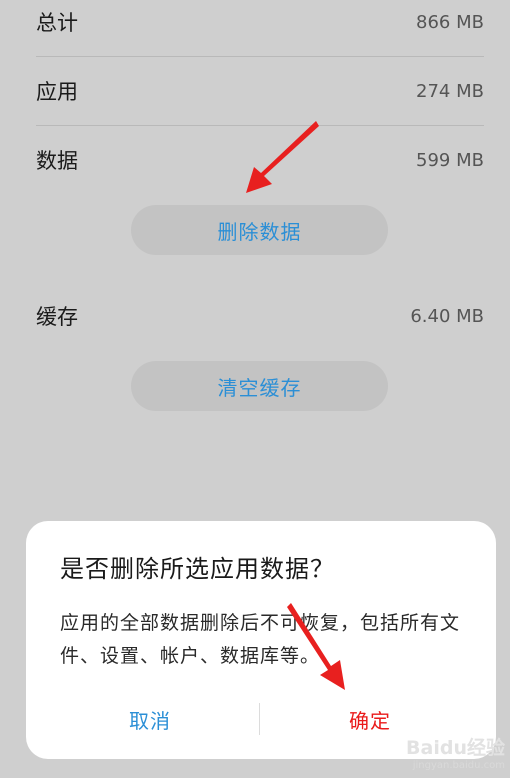 This screenshot has width=510, height=778. I want to click on dialog-title: 是否删除所选应用数据？, so click(197, 569).